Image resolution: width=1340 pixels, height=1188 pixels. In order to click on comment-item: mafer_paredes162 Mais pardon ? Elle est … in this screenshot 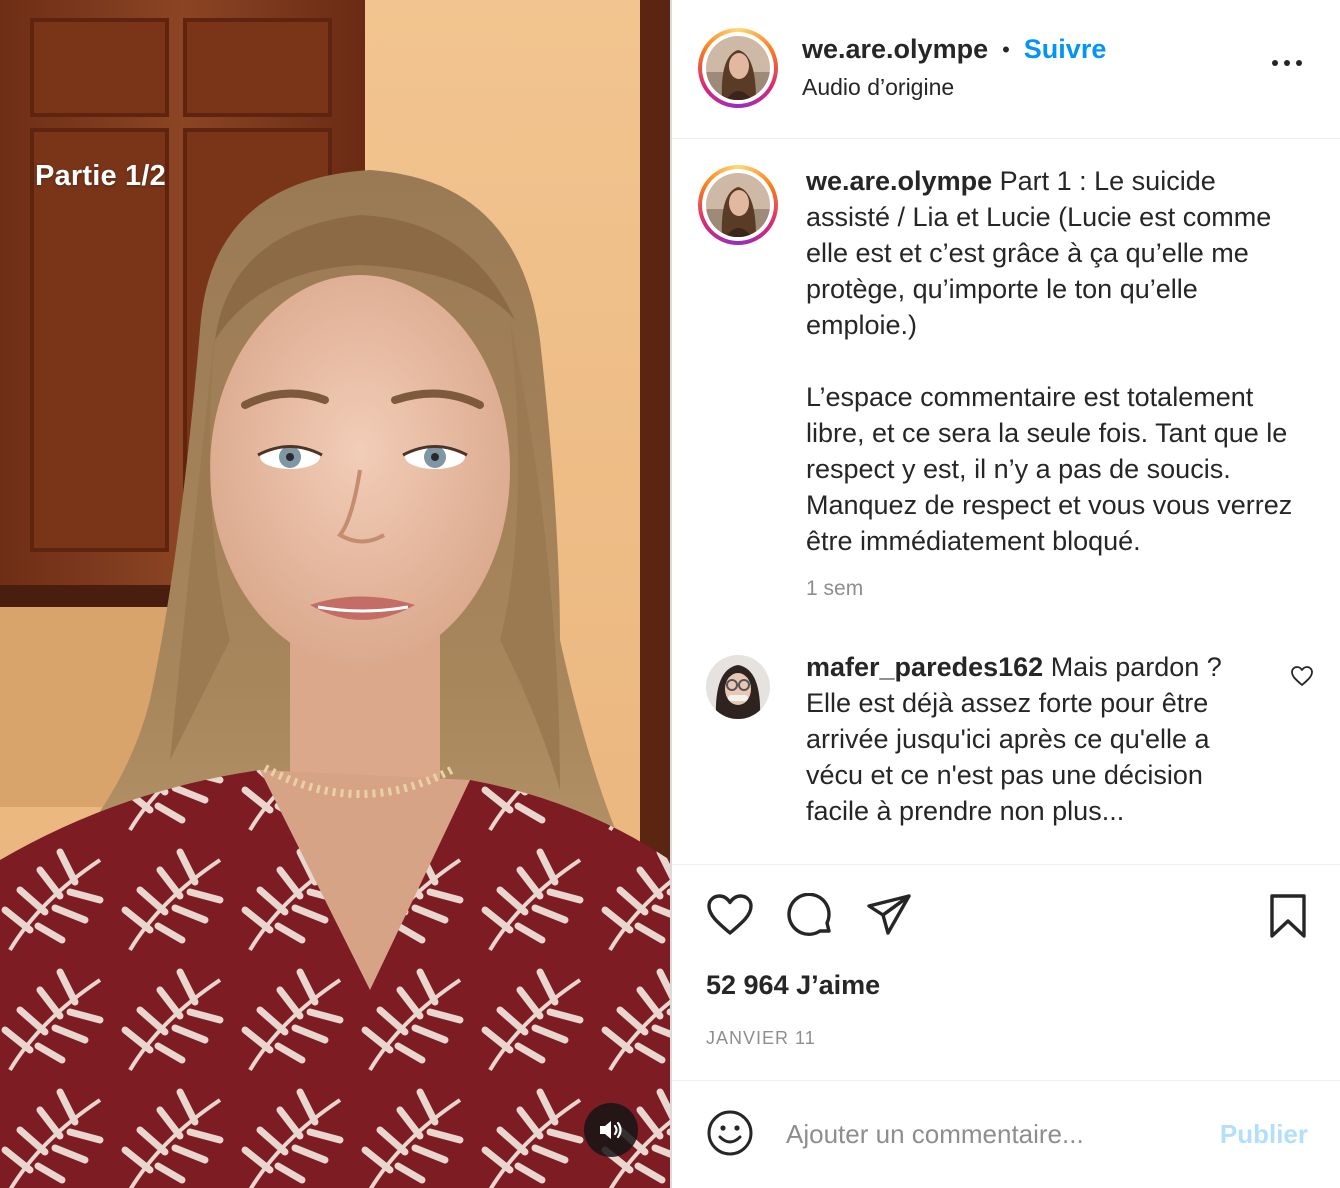, I will do `click(1006, 715)`.